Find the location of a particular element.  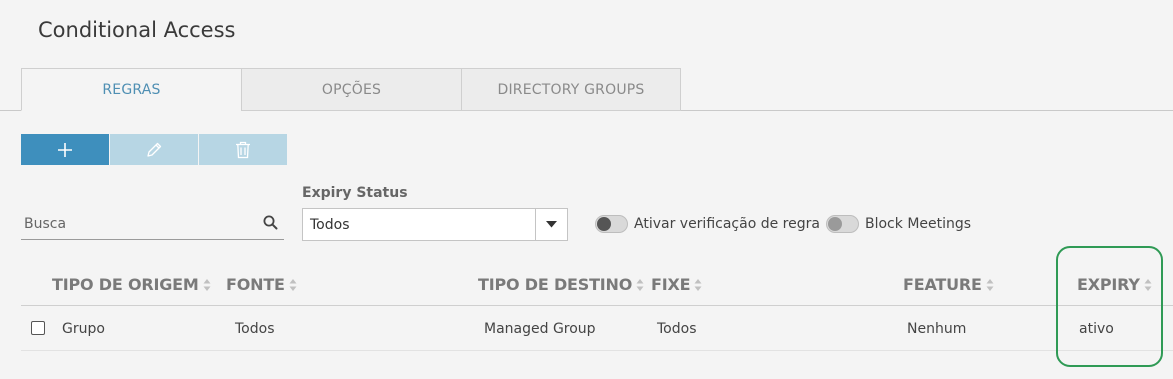

tab-regras: REGRAS is located at coordinates (131, 89).